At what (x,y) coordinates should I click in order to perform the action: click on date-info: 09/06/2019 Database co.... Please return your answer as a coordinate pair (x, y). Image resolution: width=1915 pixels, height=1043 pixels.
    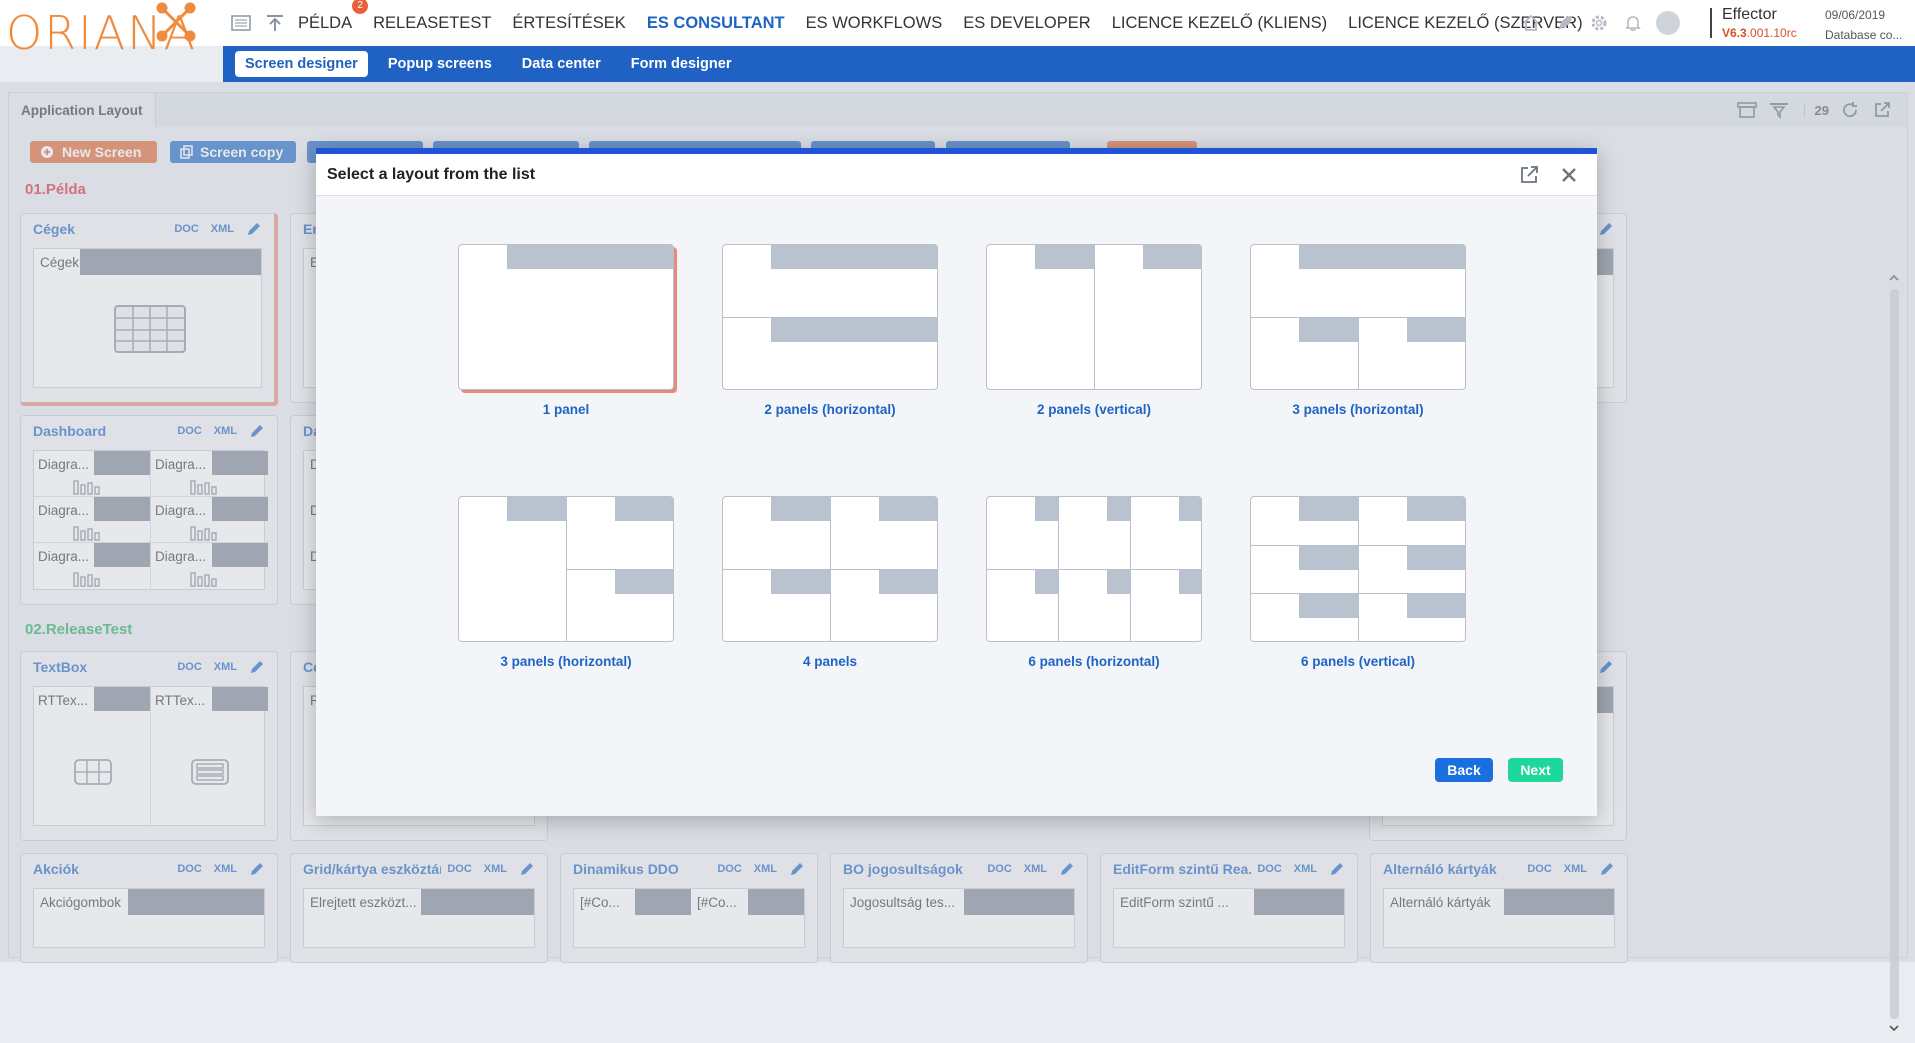
    Looking at the image, I should click on (1869, 25).